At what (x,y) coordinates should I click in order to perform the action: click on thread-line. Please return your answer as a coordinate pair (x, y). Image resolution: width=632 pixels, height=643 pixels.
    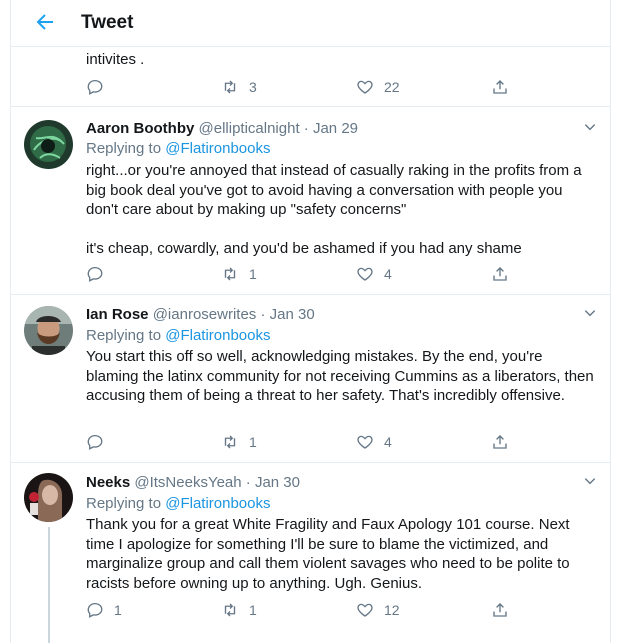
    Looking at the image, I should click on (49, 585).